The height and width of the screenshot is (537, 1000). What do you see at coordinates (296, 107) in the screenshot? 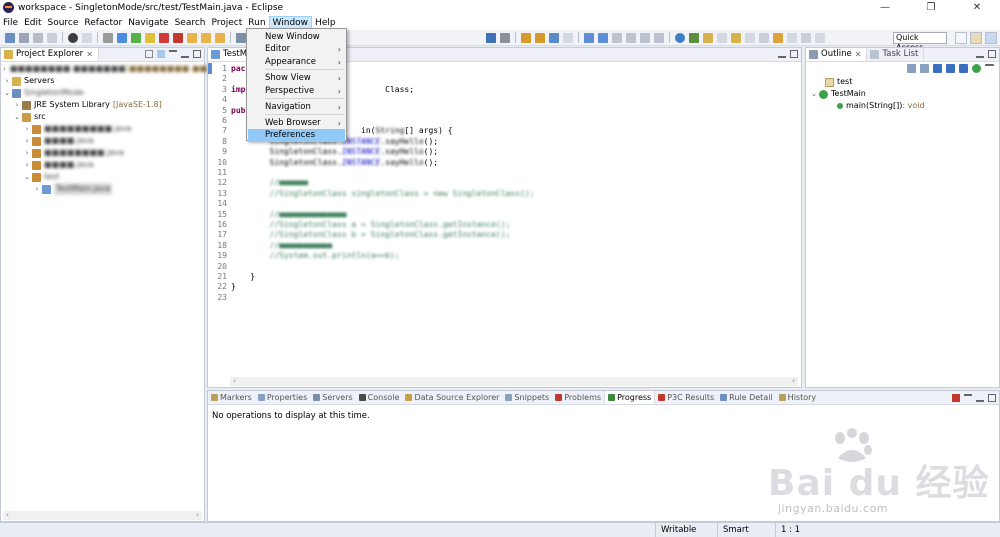
I see `menu-item-navigation: Navigation ›` at bounding box center [296, 107].